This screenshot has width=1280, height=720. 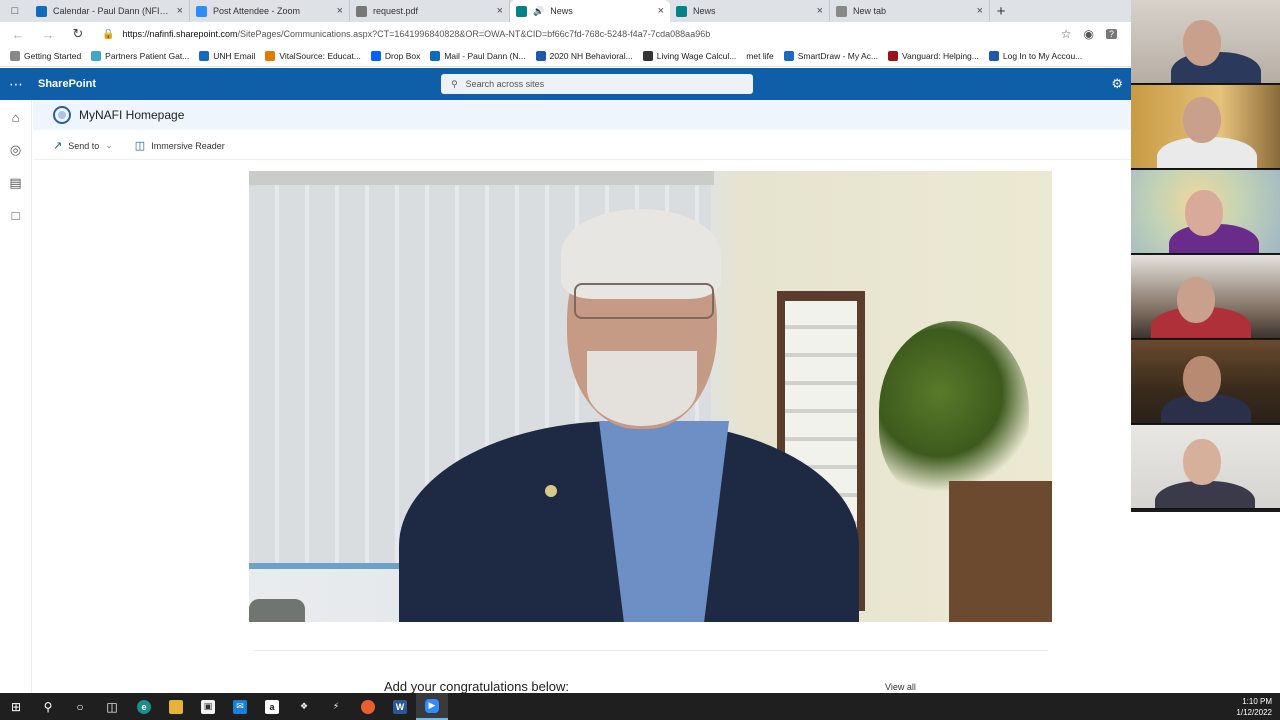 I want to click on new-tab-button: +, so click(x=1001, y=11).